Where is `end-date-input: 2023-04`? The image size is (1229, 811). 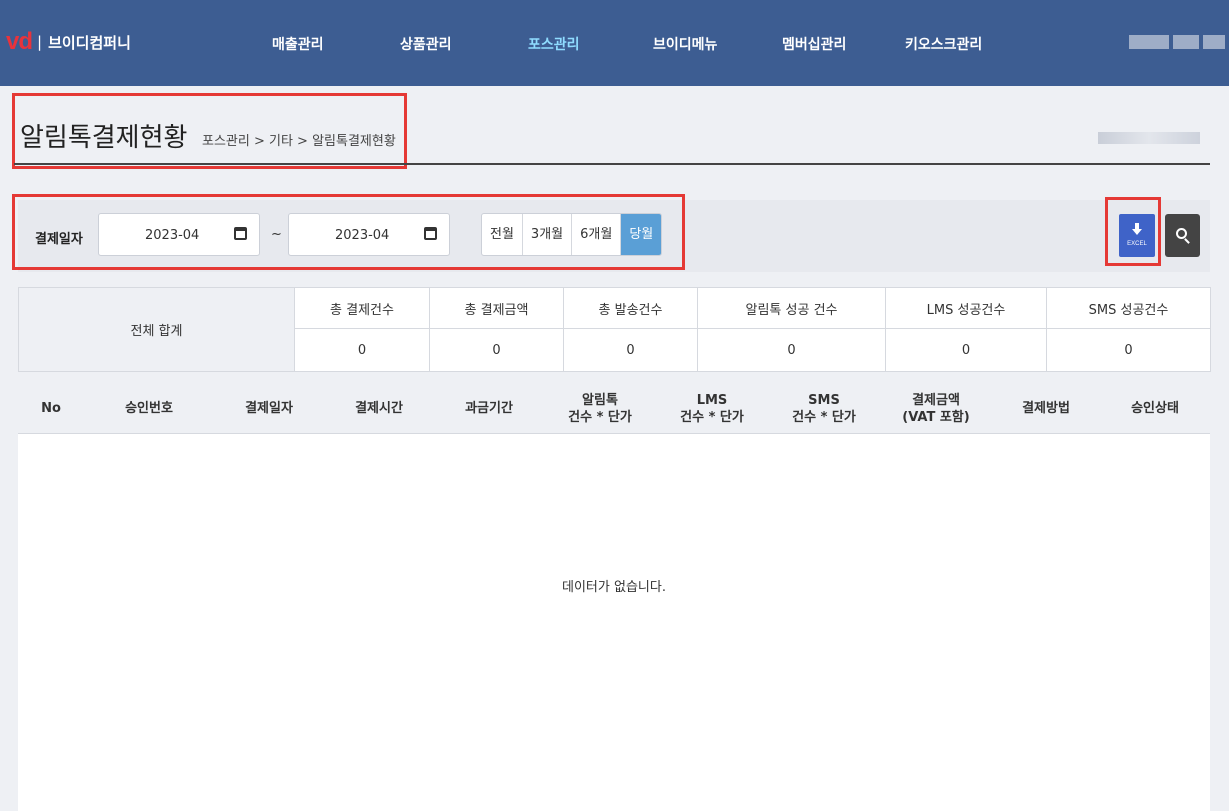 end-date-input: 2023-04 is located at coordinates (369, 234).